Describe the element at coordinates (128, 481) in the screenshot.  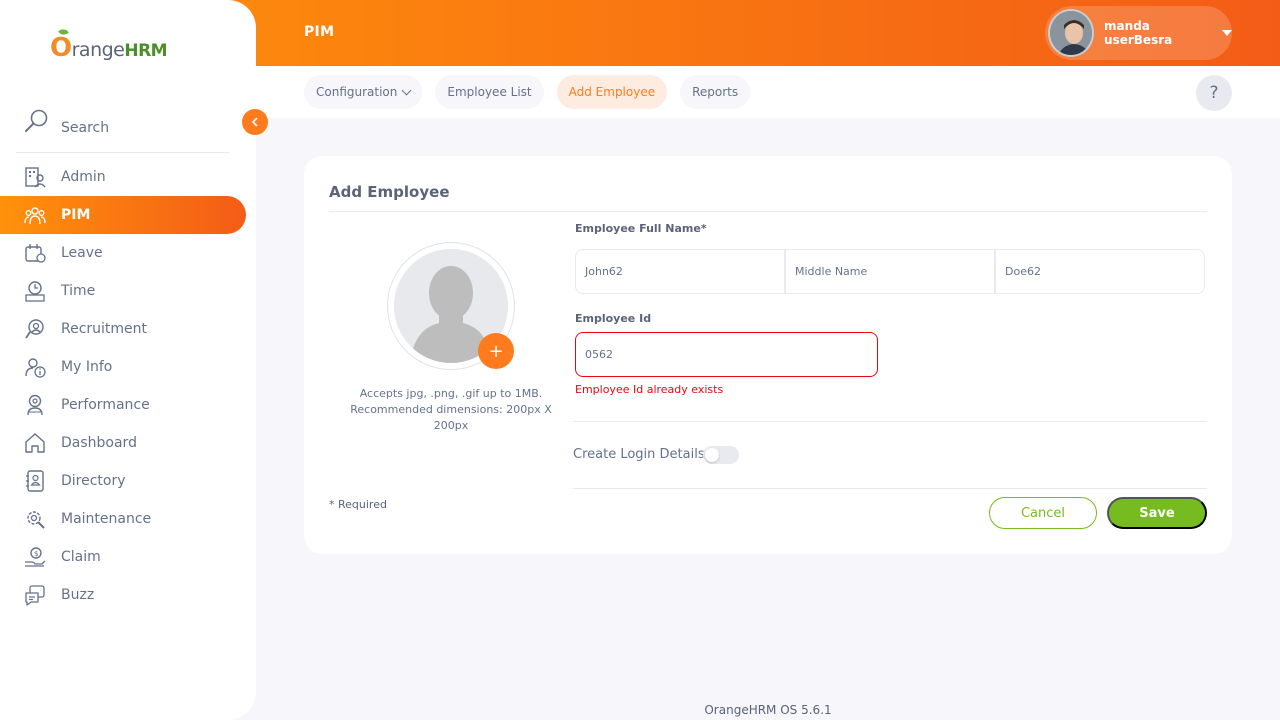
I see `sidebar-item-directory: Directory` at that location.